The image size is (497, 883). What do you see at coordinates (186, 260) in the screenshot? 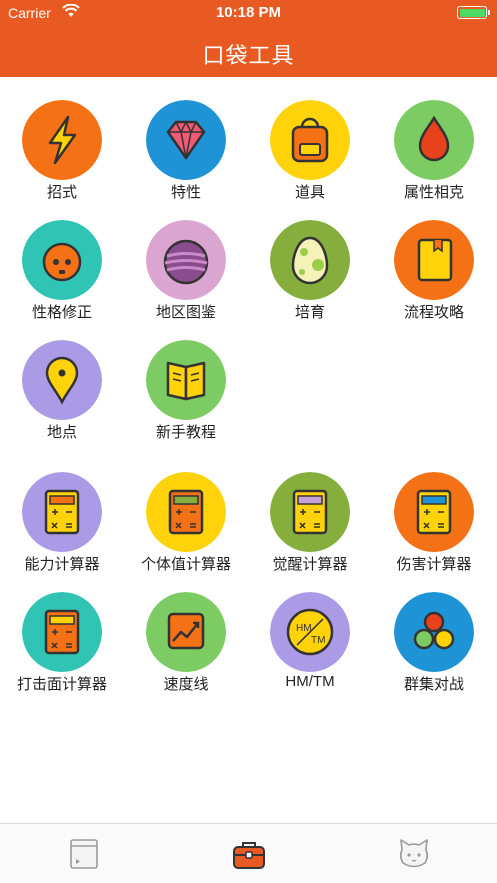
I see `planet-icon` at bounding box center [186, 260].